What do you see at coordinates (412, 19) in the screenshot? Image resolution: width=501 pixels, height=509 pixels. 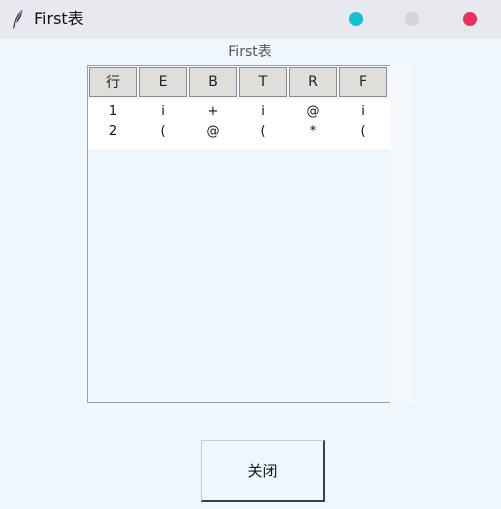 I see `maximize-button` at bounding box center [412, 19].